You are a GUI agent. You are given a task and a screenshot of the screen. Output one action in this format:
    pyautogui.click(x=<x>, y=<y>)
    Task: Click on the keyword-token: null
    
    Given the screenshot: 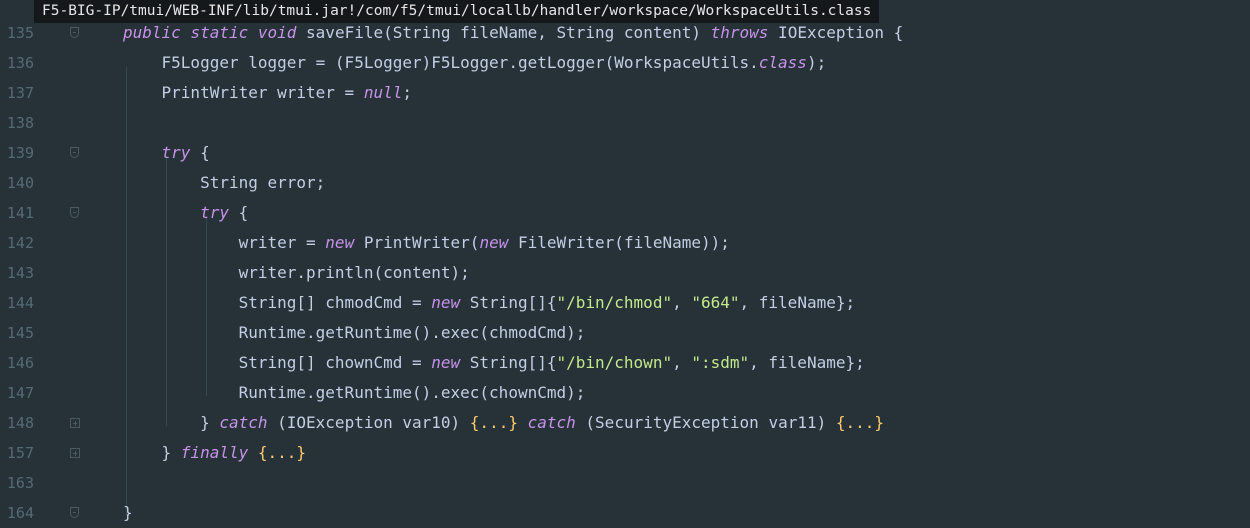 What is the action you would take?
    pyautogui.click(x=383, y=92)
    